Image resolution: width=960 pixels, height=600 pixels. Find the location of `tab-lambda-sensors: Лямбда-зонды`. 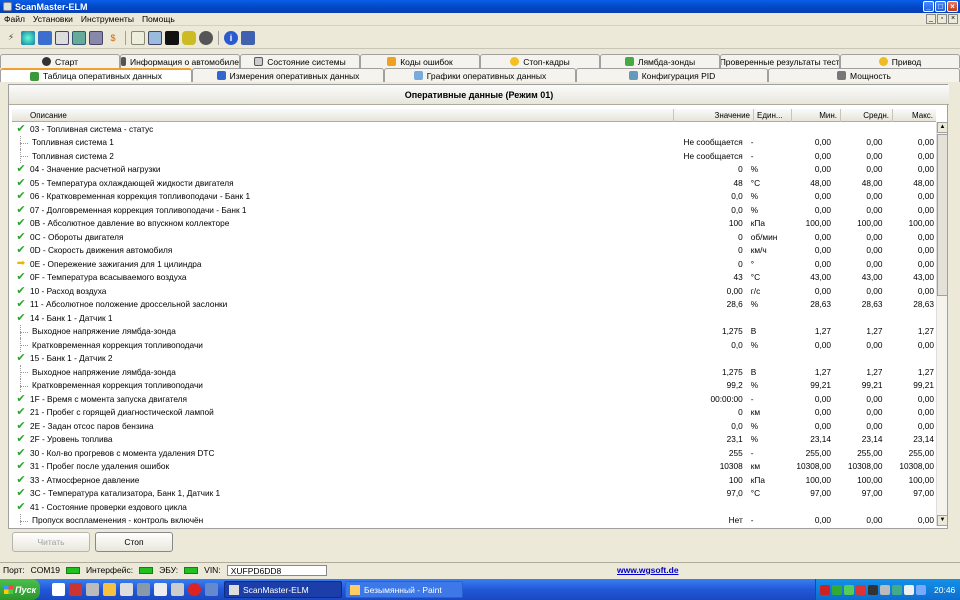

tab-lambda-sensors: Лямбда-зонды is located at coordinates (660, 61).